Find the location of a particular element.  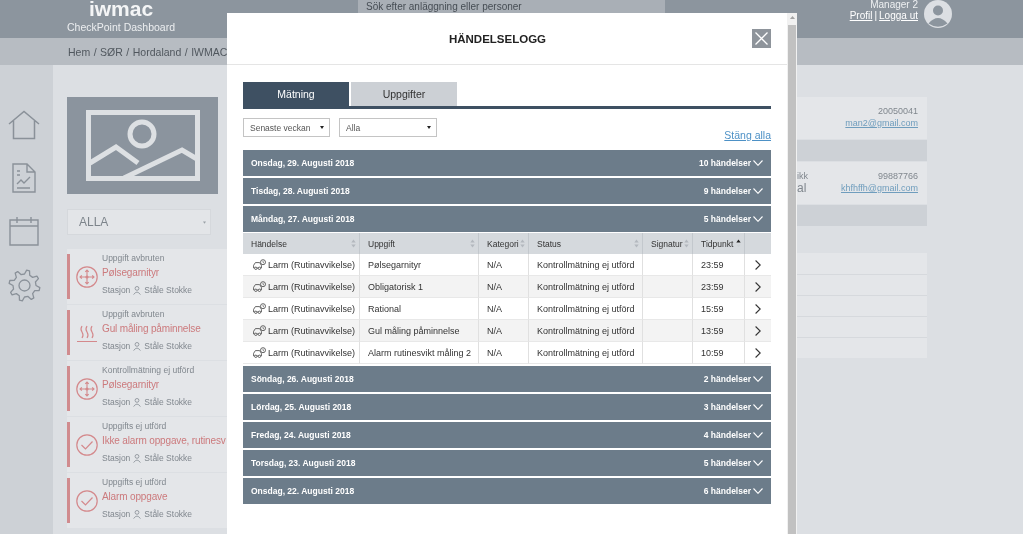

breadcrumb-link: Hem is located at coordinates (79, 51).